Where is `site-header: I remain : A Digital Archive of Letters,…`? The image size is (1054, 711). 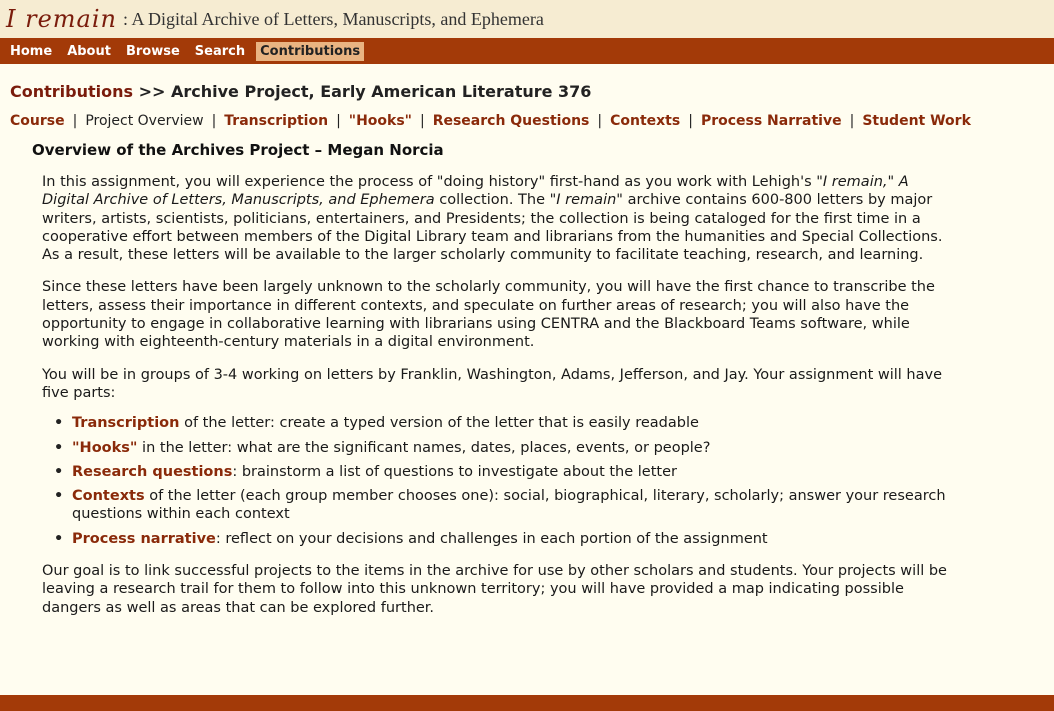 site-header: I remain : A Digital Archive of Letters,… is located at coordinates (527, 19).